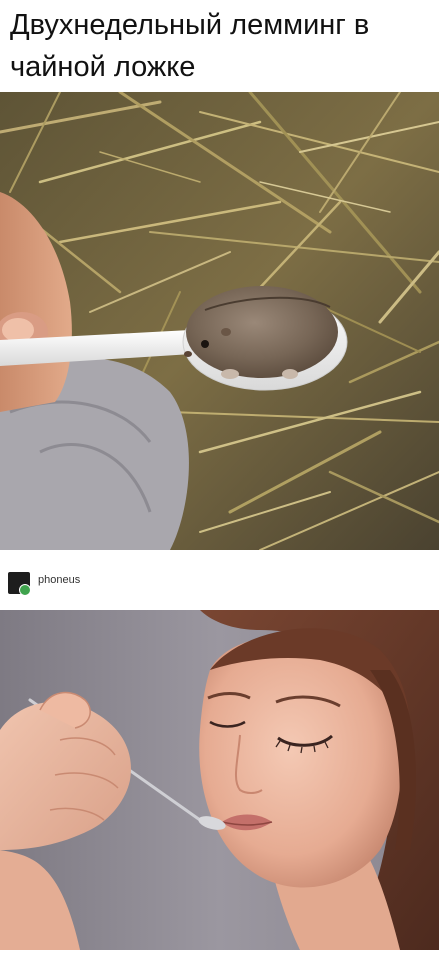 Image resolution: width=439 pixels, height=960 pixels. What do you see at coordinates (25, 590) in the screenshot?
I see `follow-badge-icon` at bounding box center [25, 590].